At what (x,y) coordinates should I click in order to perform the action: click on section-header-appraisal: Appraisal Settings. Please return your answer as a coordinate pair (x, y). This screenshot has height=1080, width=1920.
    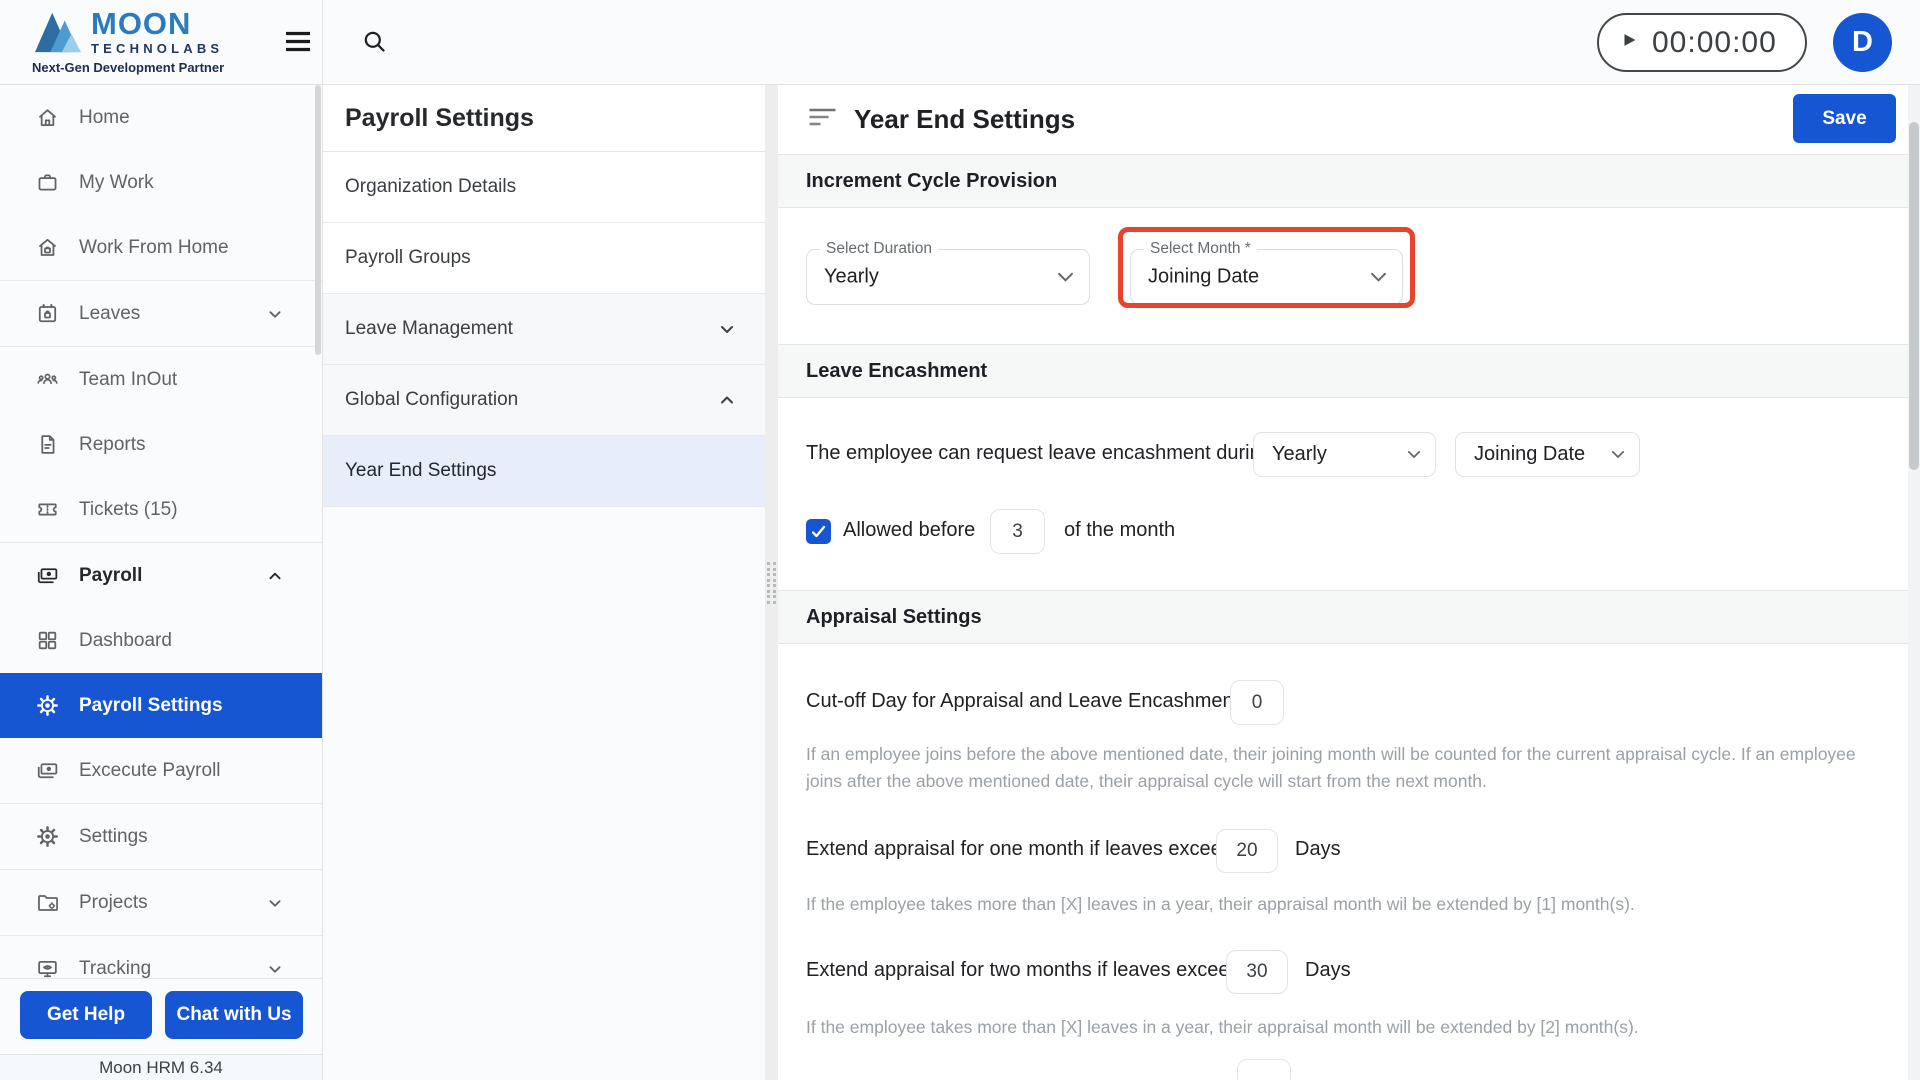
    Looking at the image, I should click on (1343, 617).